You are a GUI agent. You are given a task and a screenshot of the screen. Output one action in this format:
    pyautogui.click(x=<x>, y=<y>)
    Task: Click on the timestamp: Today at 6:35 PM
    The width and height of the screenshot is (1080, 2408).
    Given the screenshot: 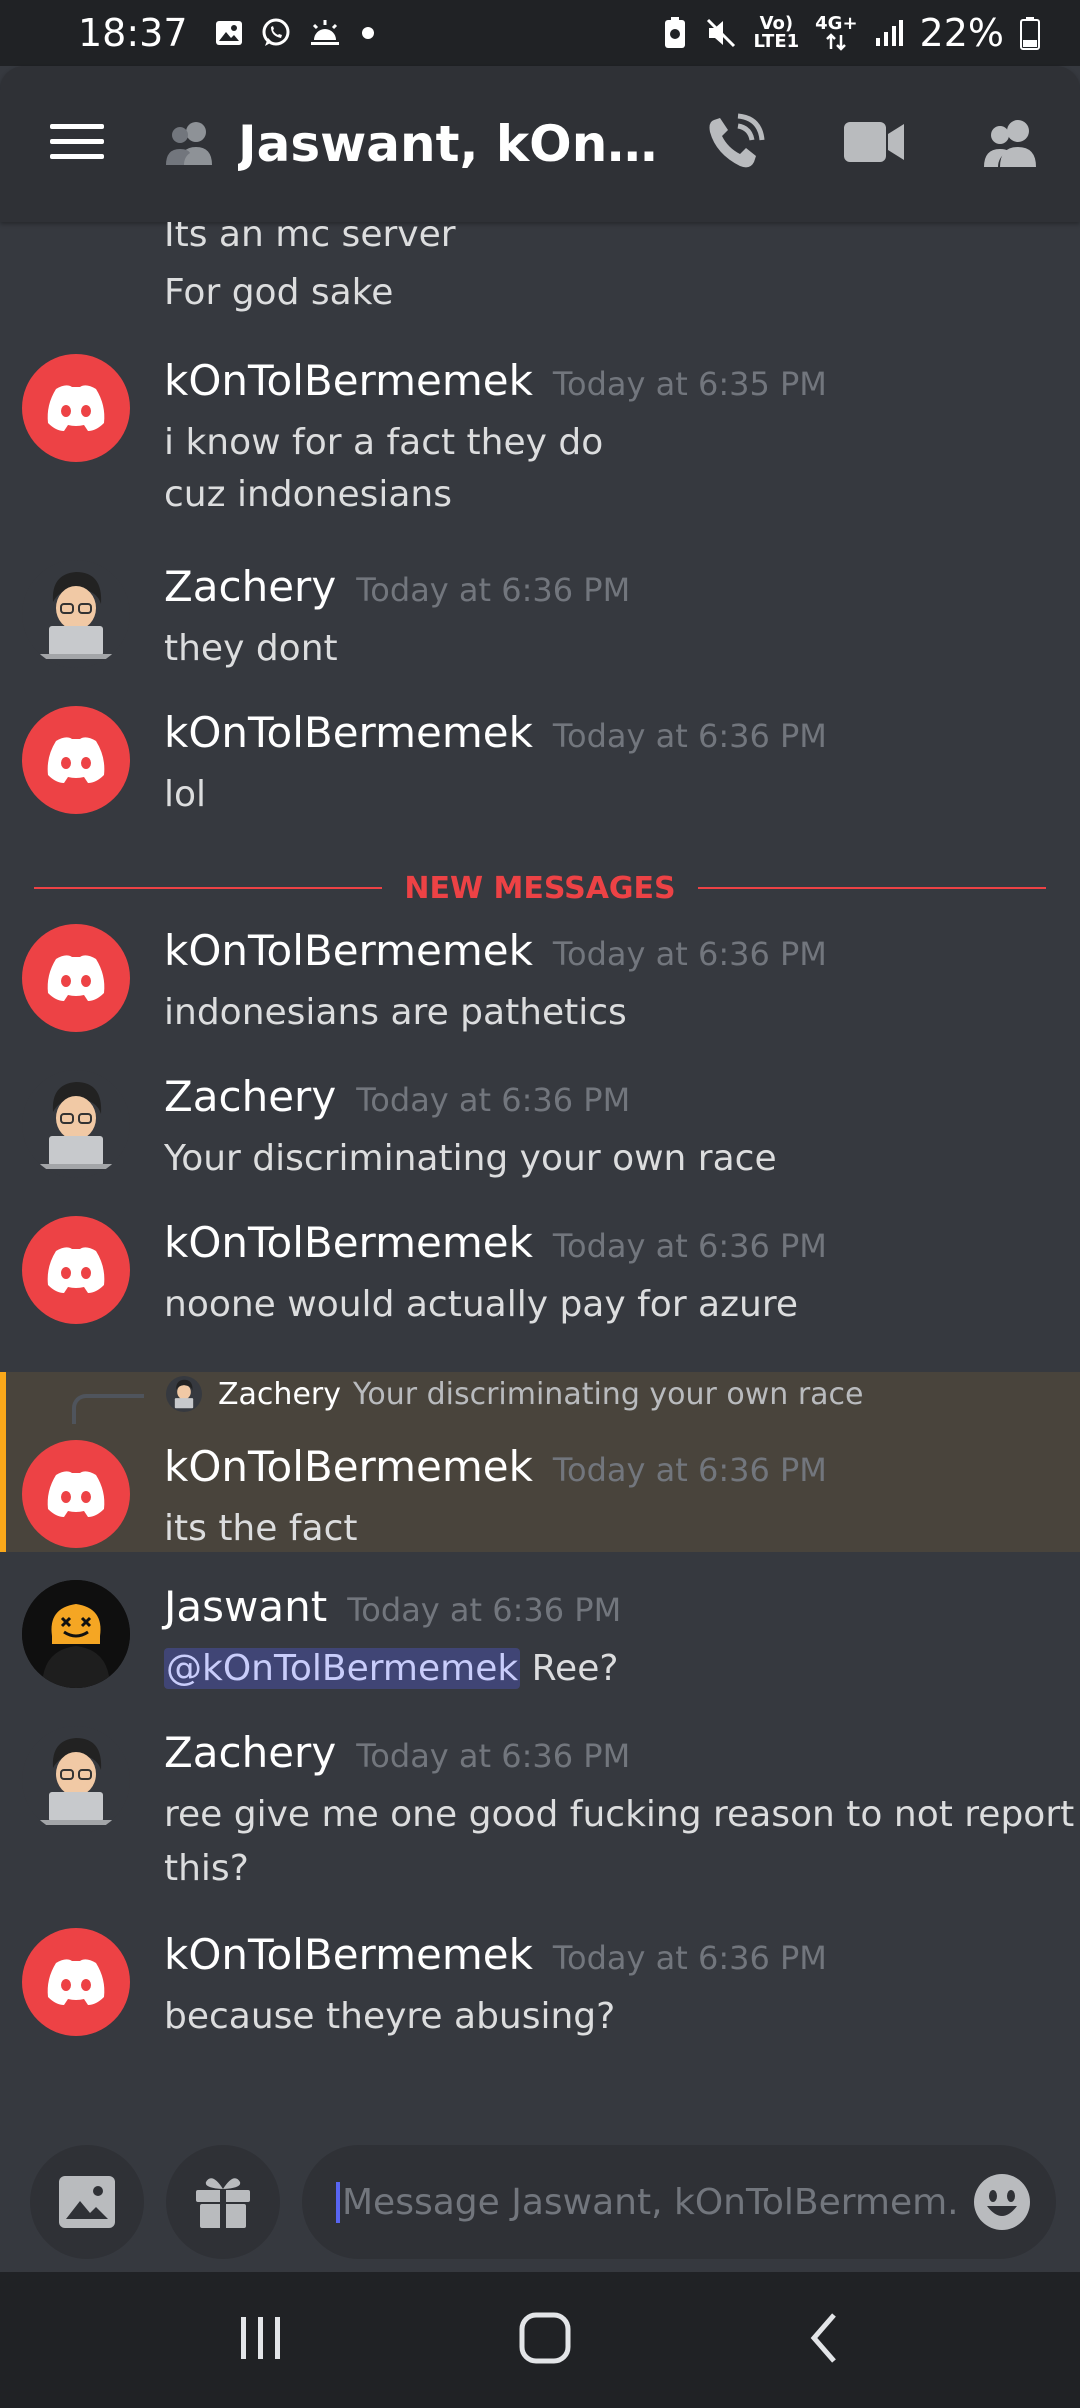 What is the action you would take?
    pyautogui.click(x=689, y=384)
    